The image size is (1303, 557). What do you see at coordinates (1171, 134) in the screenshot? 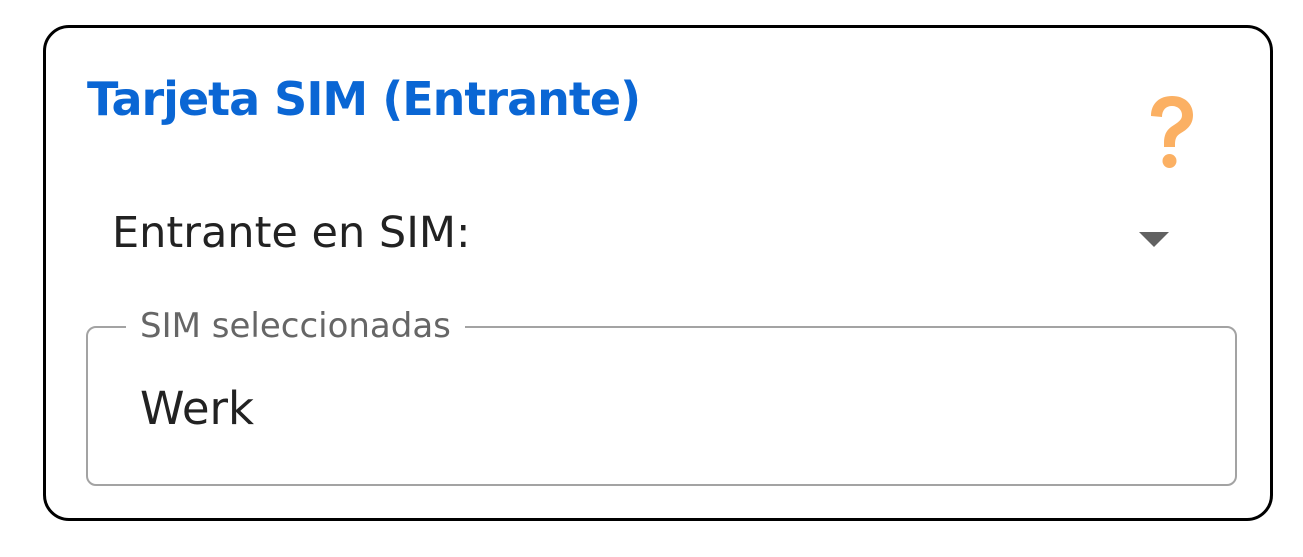
I see `question-mark-icon` at bounding box center [1171, 134].